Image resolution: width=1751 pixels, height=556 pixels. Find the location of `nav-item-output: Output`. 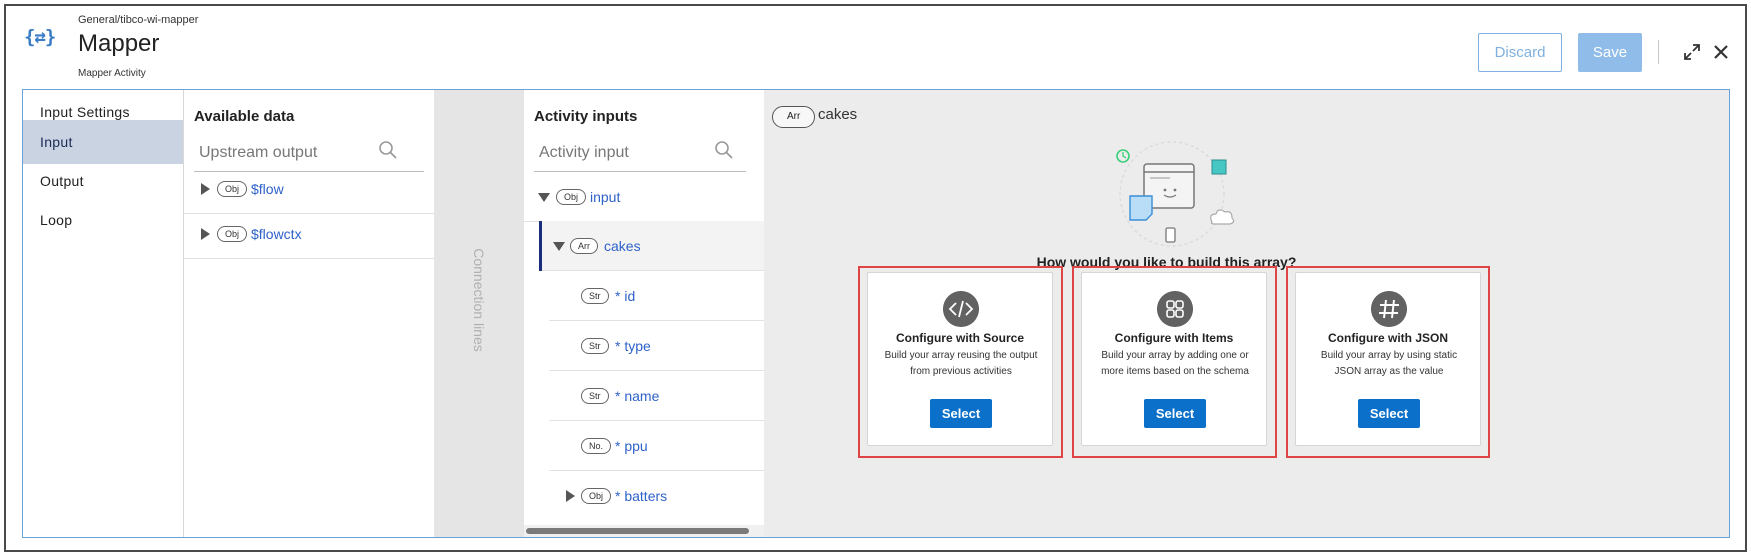

nav-item-output: Output is located at coordinates (103, 181).